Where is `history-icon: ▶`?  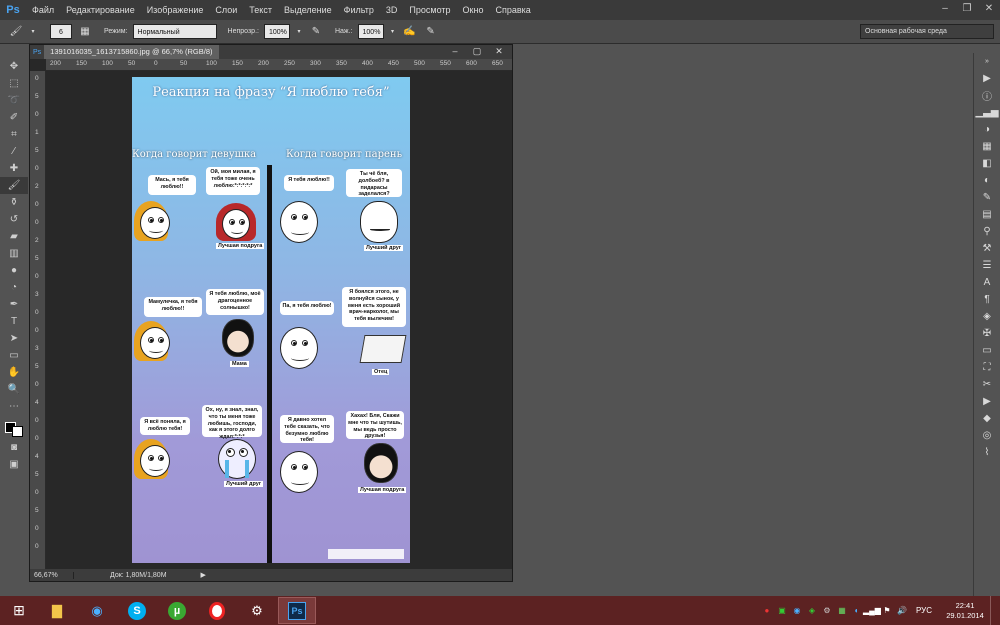 history-icon: ▶ is located at coordinates (987, 78).